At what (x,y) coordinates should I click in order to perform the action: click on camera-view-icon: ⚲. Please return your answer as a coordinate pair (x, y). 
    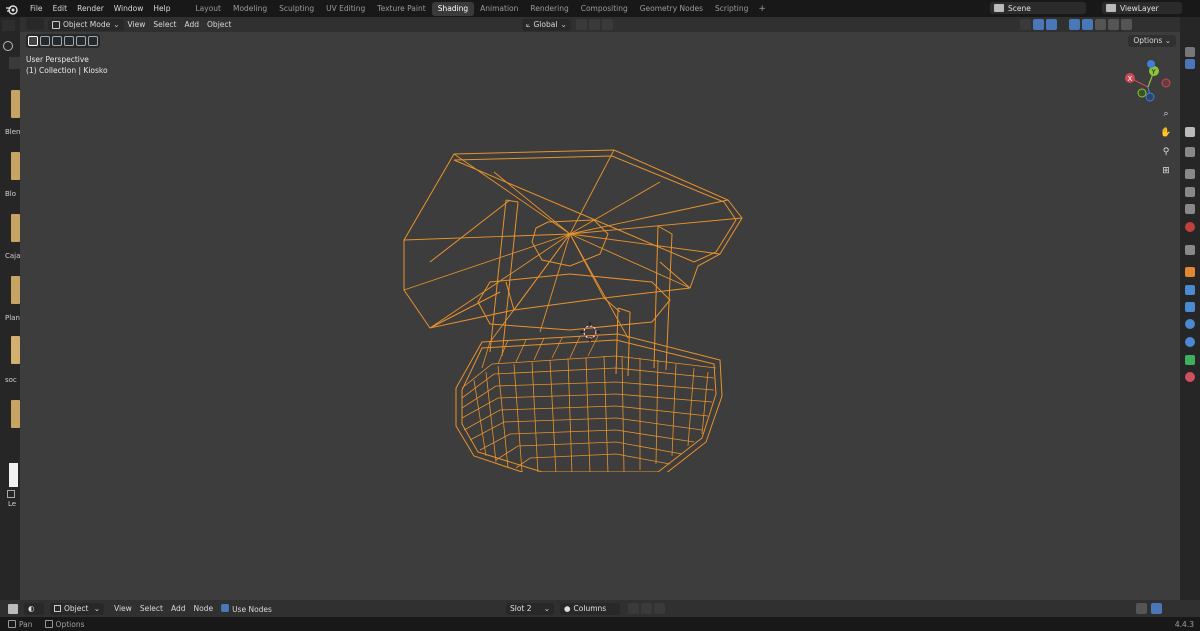
    Looking at the image, I should click on (1166, 152).